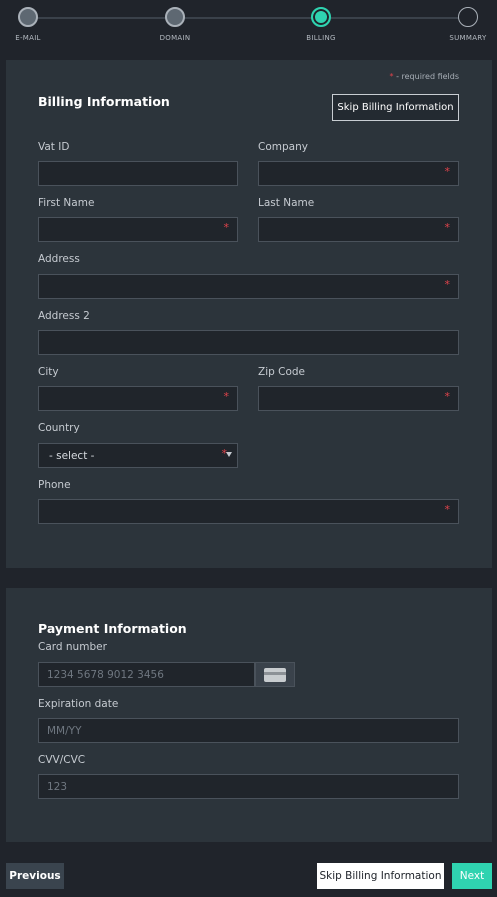  What do you see at coordinates (248, 786) in the screenshot?
I see `cvv-input: 123` at bounding box center [248, 786].